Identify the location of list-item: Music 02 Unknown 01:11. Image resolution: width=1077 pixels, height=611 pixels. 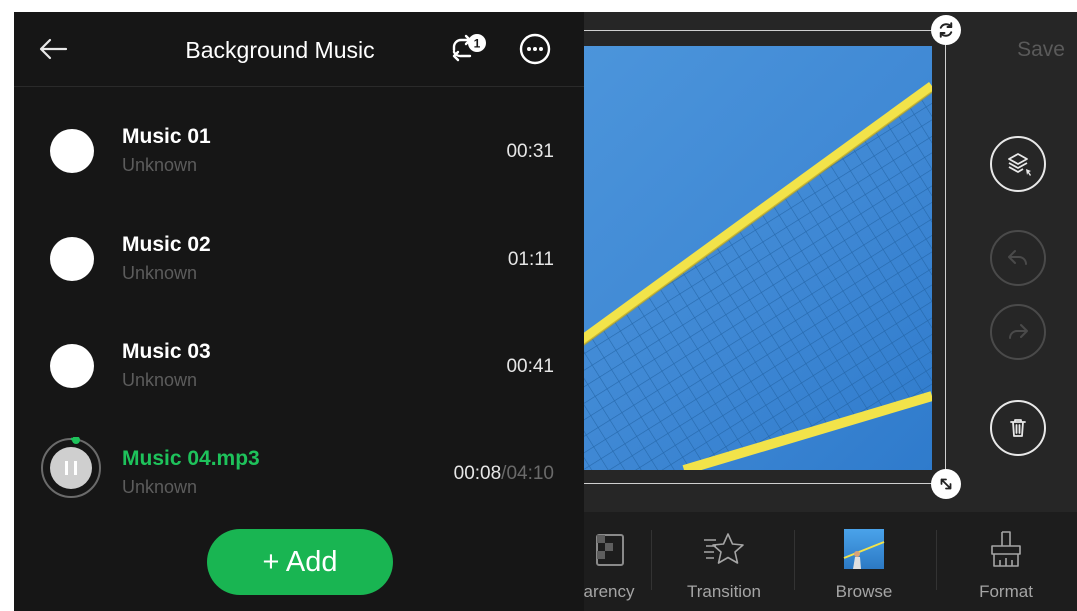
(299, 259).